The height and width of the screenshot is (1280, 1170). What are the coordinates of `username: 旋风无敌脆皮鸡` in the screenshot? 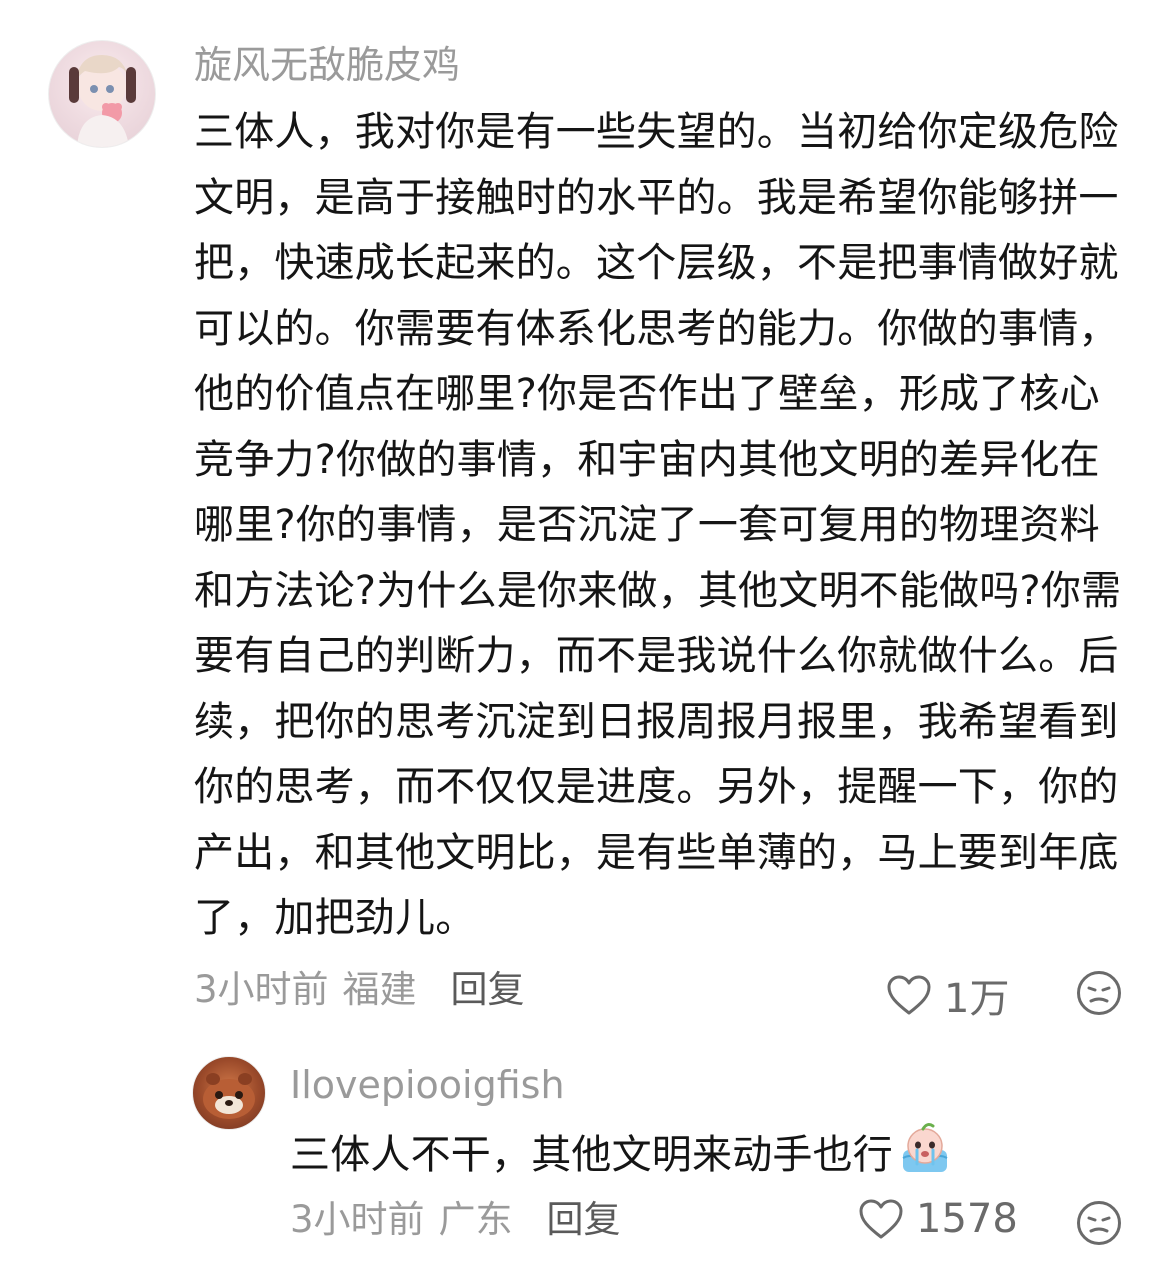 It's located at (327, 65).